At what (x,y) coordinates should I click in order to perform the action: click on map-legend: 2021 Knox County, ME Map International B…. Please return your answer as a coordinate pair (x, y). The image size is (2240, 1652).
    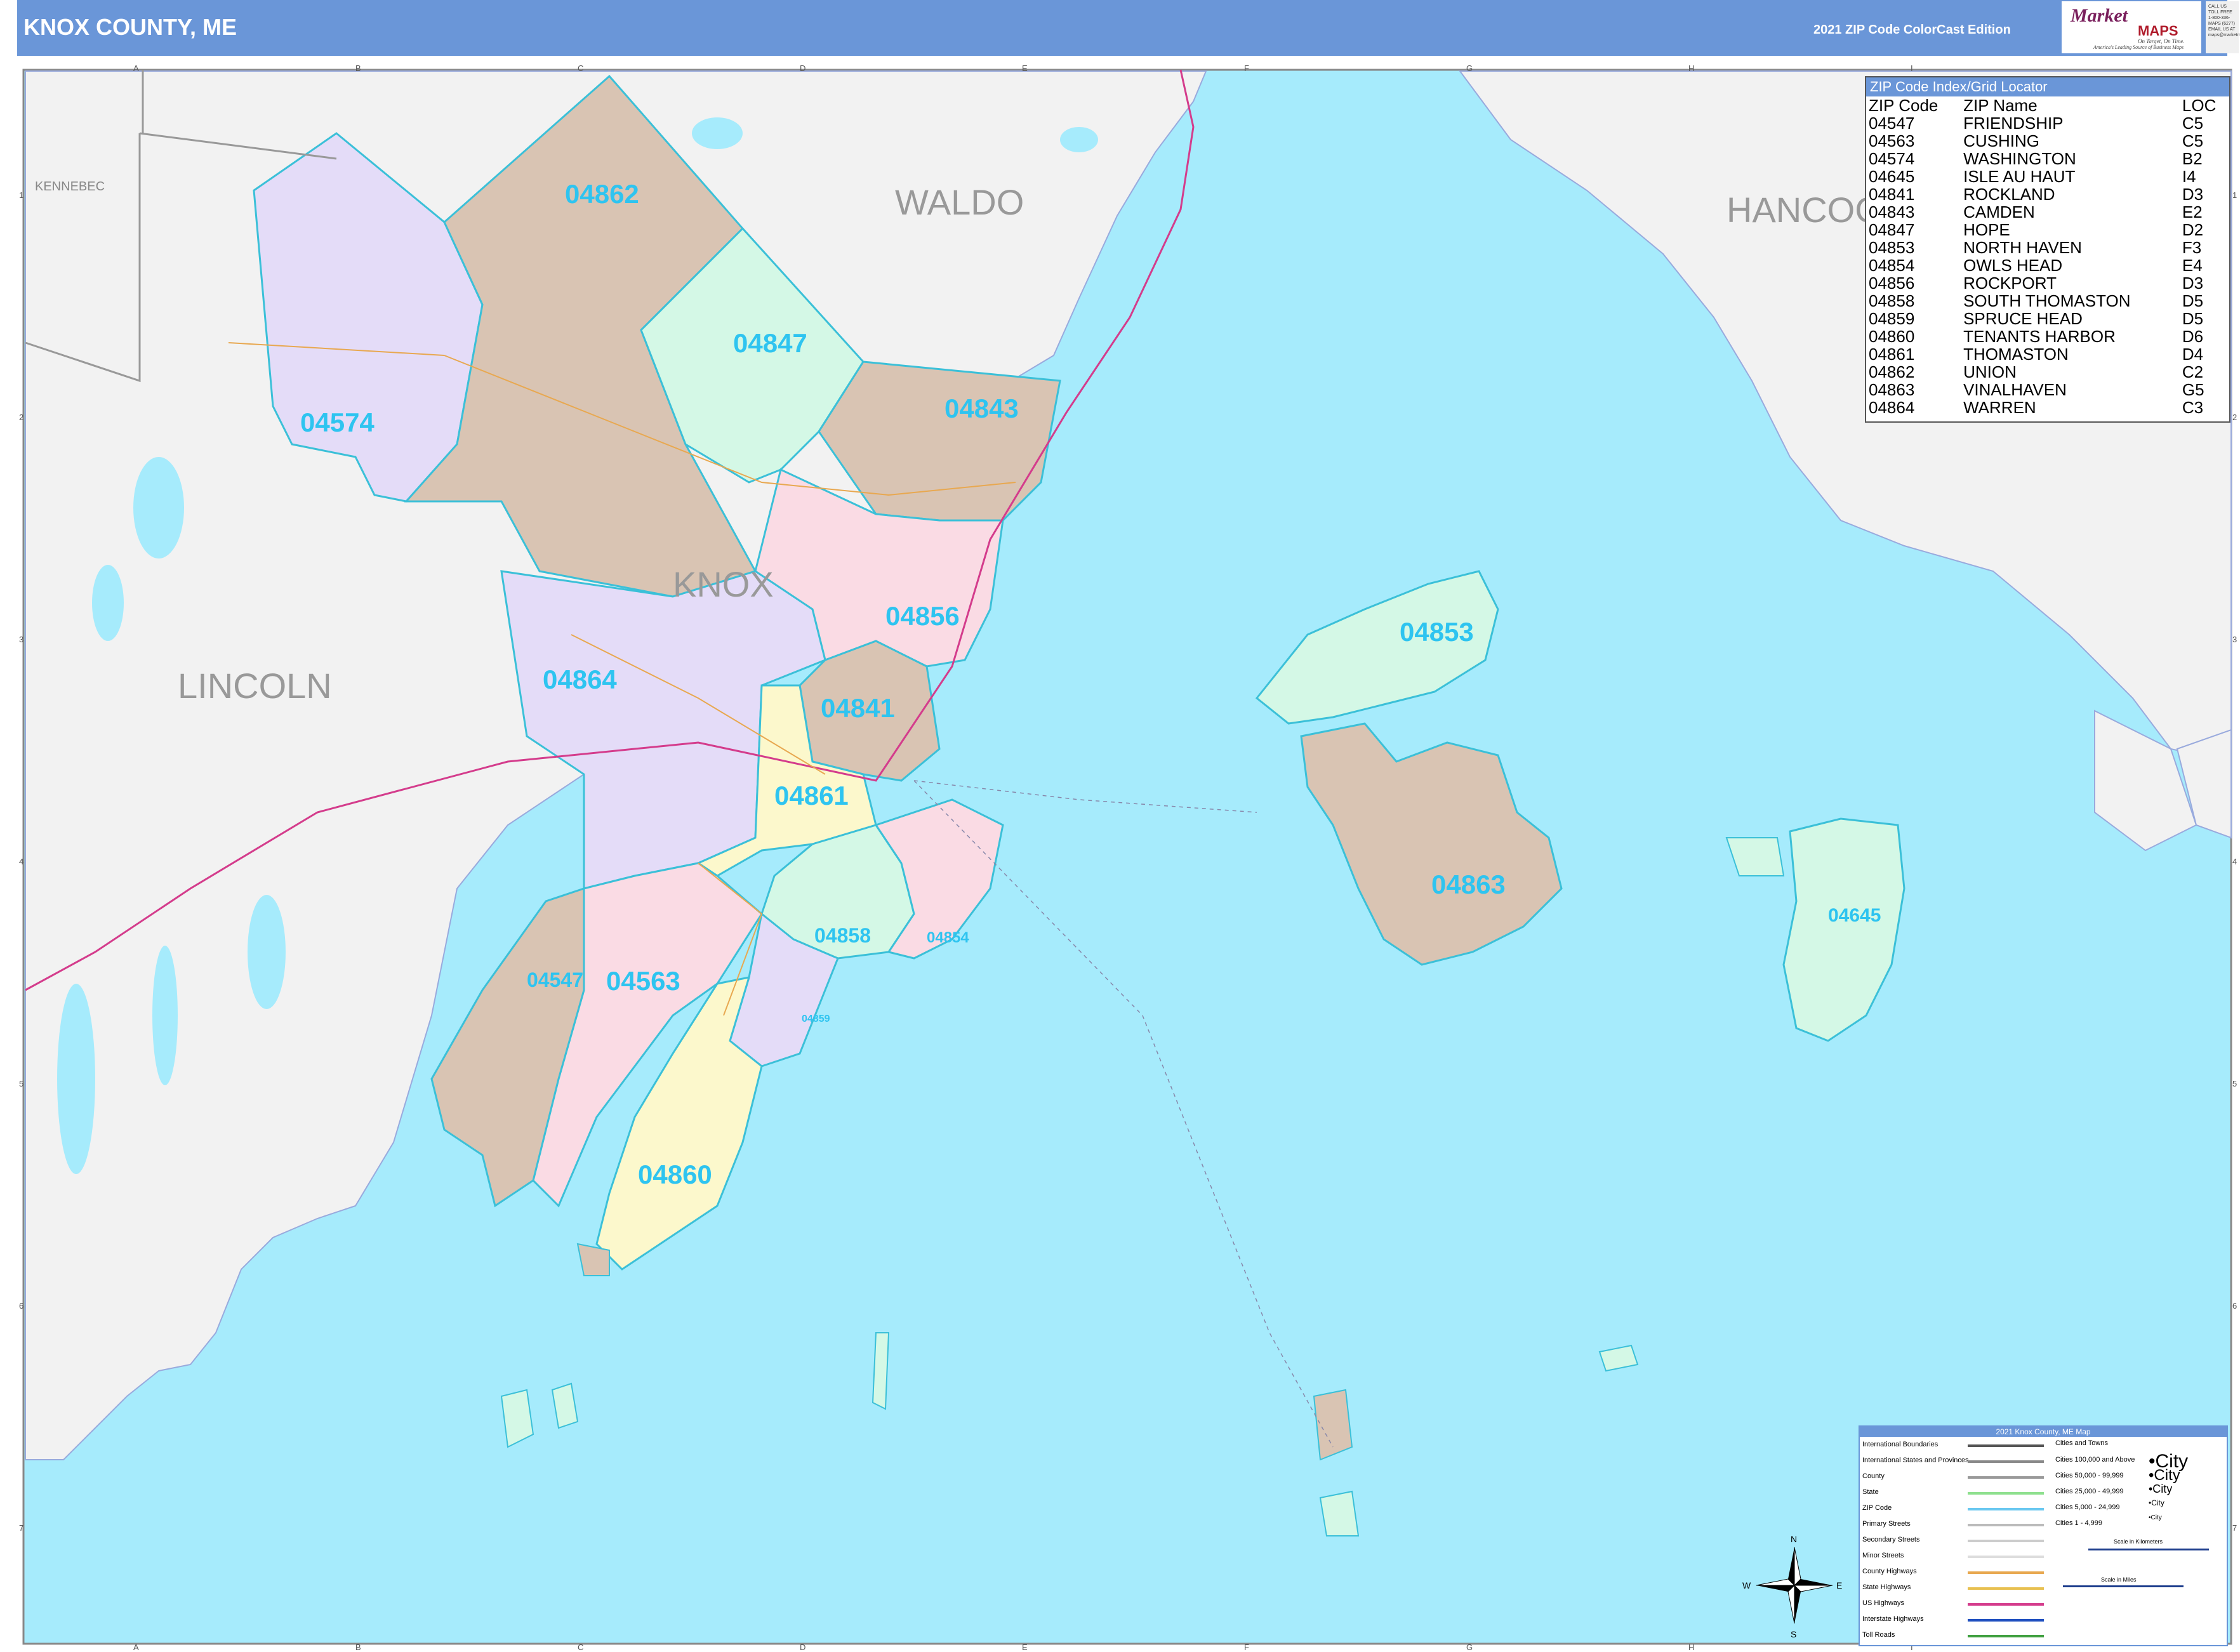
    Looking at the image, I should click on (2043, 1535).